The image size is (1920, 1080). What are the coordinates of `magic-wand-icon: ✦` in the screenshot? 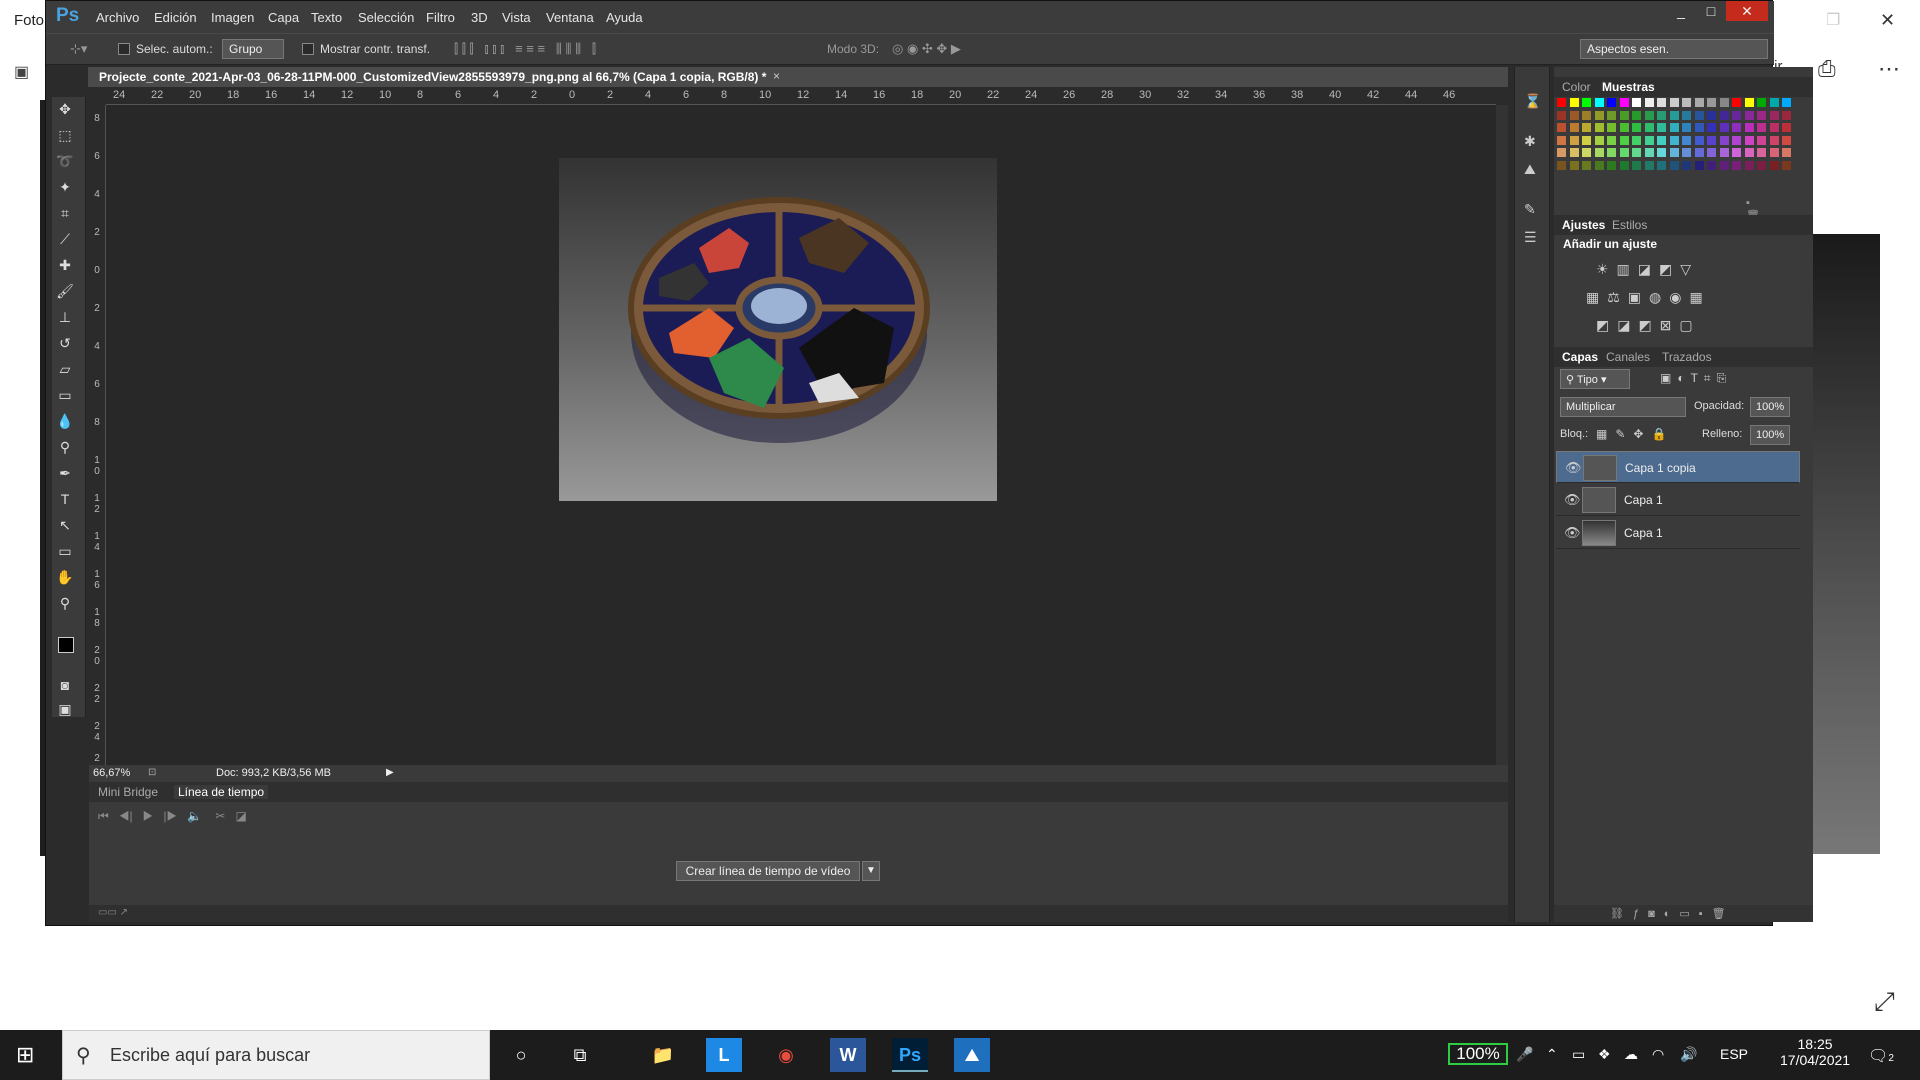 It's located at (65, 190).